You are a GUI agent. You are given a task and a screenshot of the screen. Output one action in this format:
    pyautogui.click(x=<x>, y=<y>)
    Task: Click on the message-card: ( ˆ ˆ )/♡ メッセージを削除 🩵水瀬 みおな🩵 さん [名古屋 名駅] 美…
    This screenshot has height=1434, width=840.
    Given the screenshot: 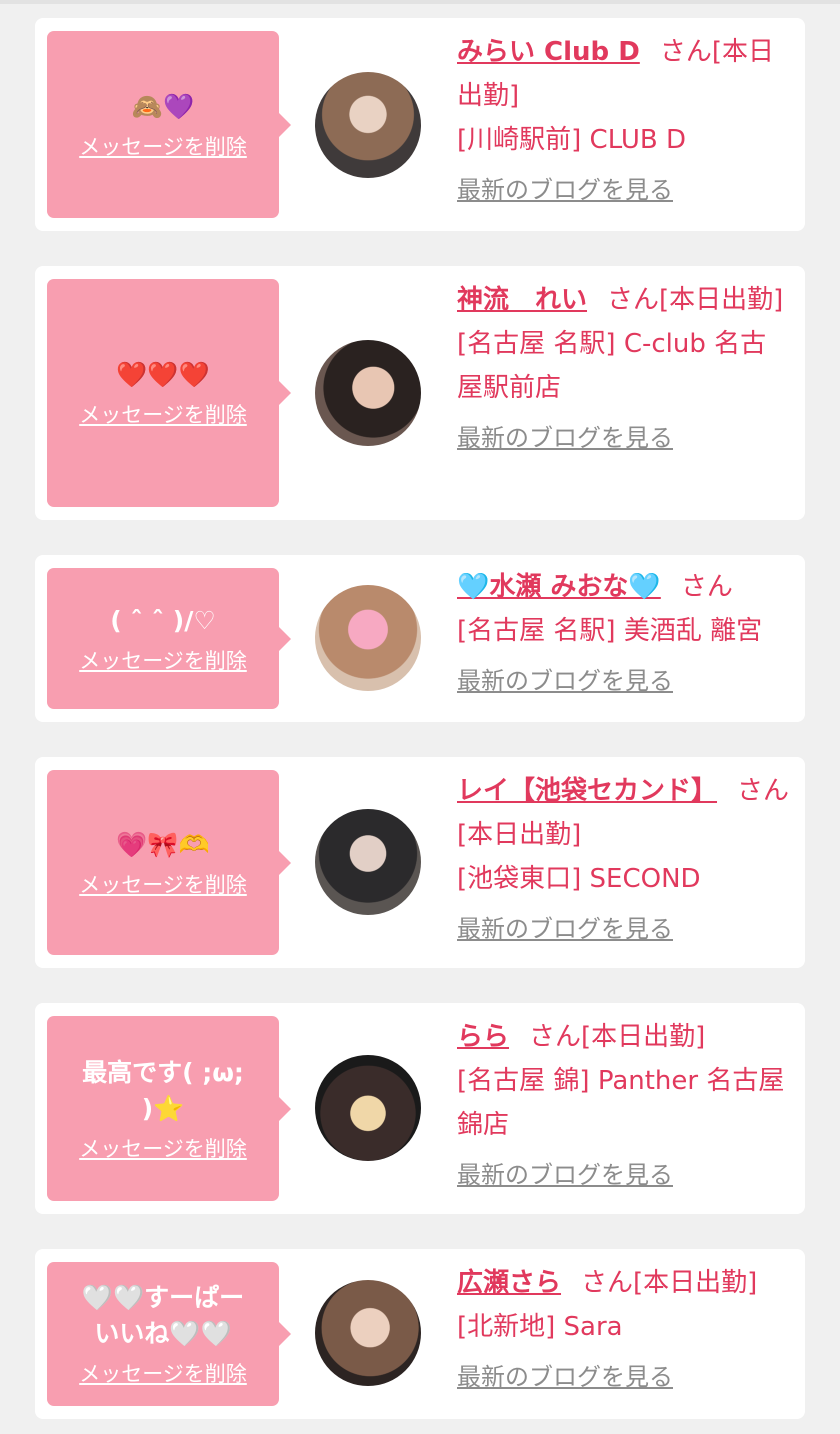 What is the action you would take?
    pyautogui.click(x=420, y=638)
    